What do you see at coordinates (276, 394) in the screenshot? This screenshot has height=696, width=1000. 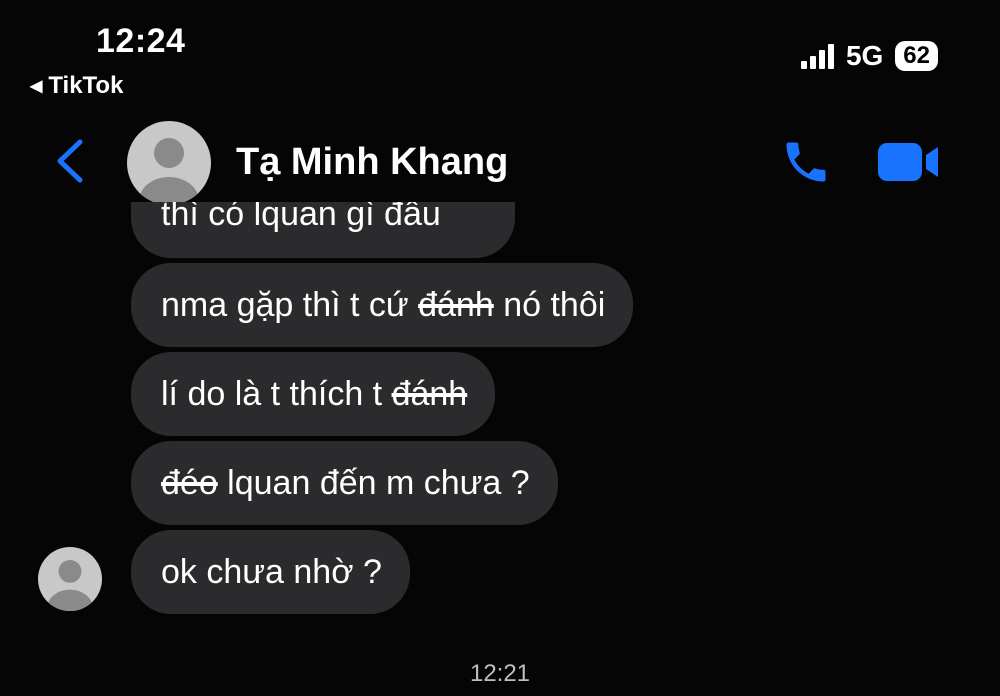 I see `message-text: lí do là t thích t` at bounding box center [276, 394].